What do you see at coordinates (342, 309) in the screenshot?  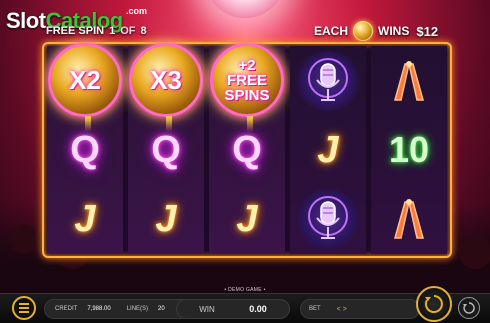 I see `bet-arrows: < >` at bounding box center [342, 309].